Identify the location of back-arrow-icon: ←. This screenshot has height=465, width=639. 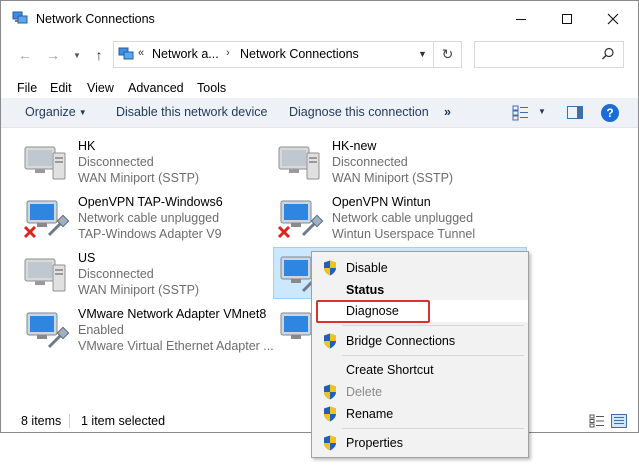
(25, 55).